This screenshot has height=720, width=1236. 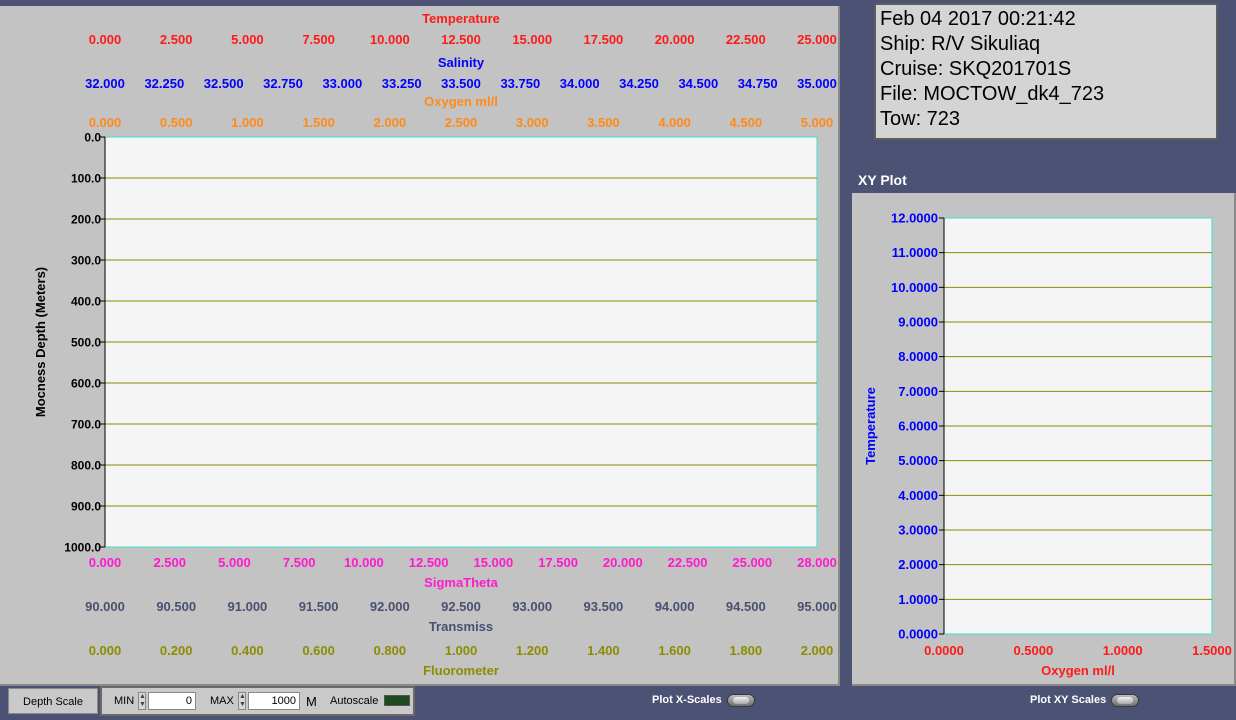 I want to click on depth-scale-control: MIN ▲ ▼ 0 MAX ▲ ▼ 1000 M Autoscale, so click(x=257, y=701).